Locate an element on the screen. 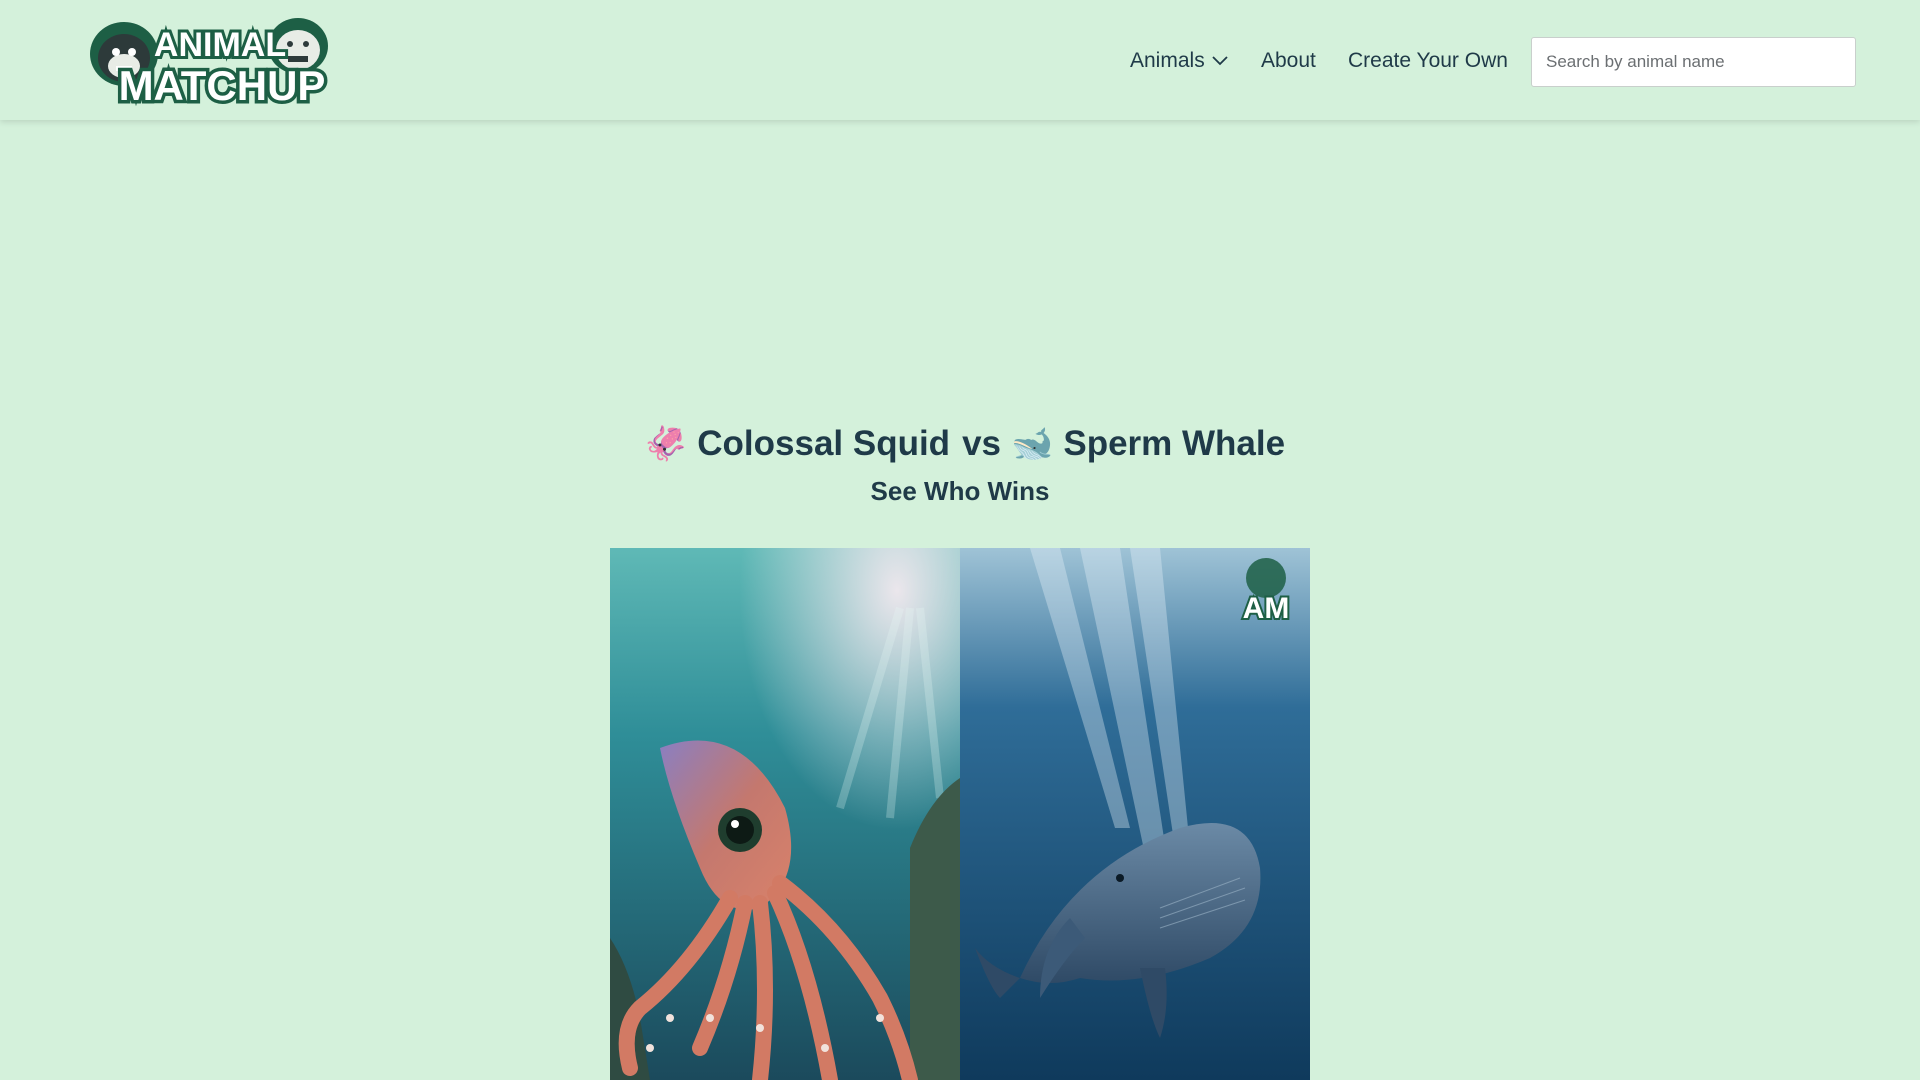 The image size is (1920, 1080). versus-label: vs is located at coordinates (981, 443).